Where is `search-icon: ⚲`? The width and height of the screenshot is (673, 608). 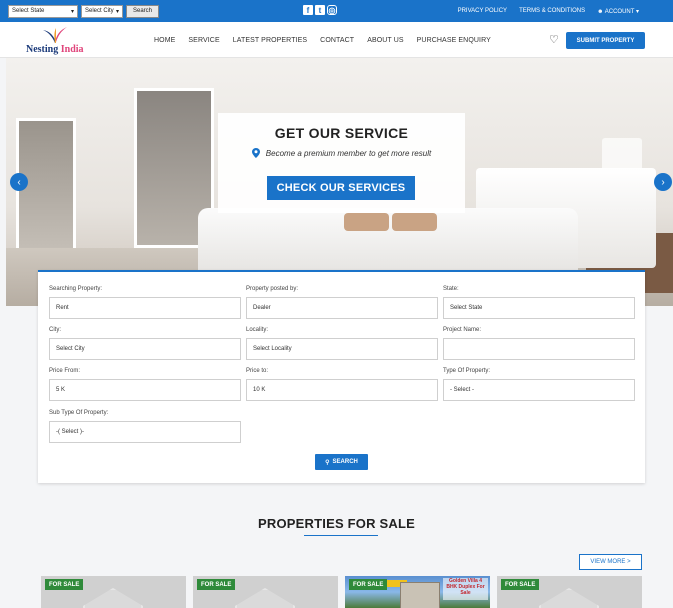 search-icon: ⚲ is located at coordinates (327, 462).